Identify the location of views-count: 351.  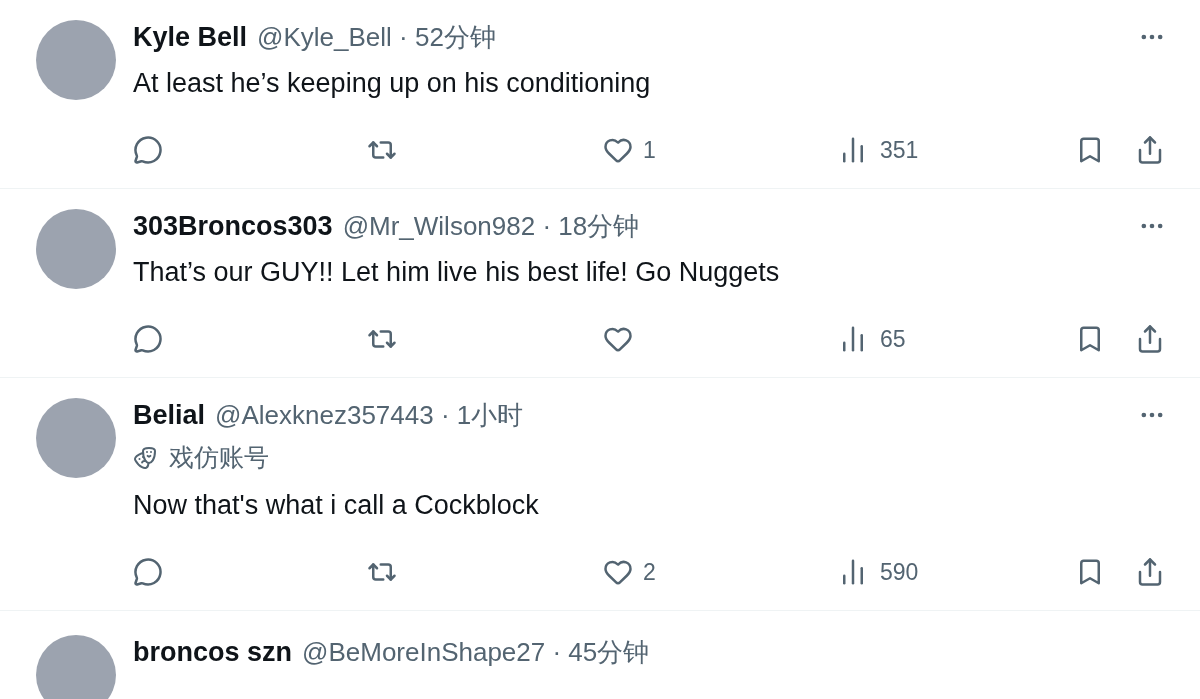
(899, 150).